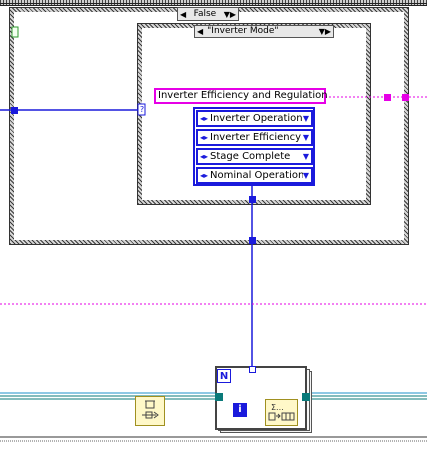  What do you see at coordinates (254, 137) in the screenshot?
I see `enum-constant-inverter-efficiency: ◂▸ Inverter Efficiency ▼` at bounding box center [254, 137].